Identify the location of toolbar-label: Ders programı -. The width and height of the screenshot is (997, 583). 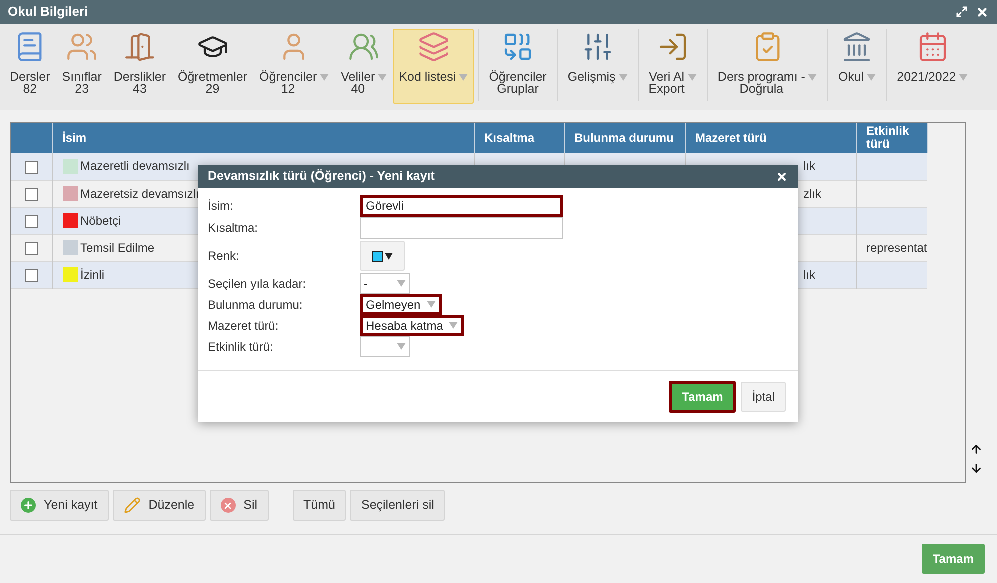
(762, 77).